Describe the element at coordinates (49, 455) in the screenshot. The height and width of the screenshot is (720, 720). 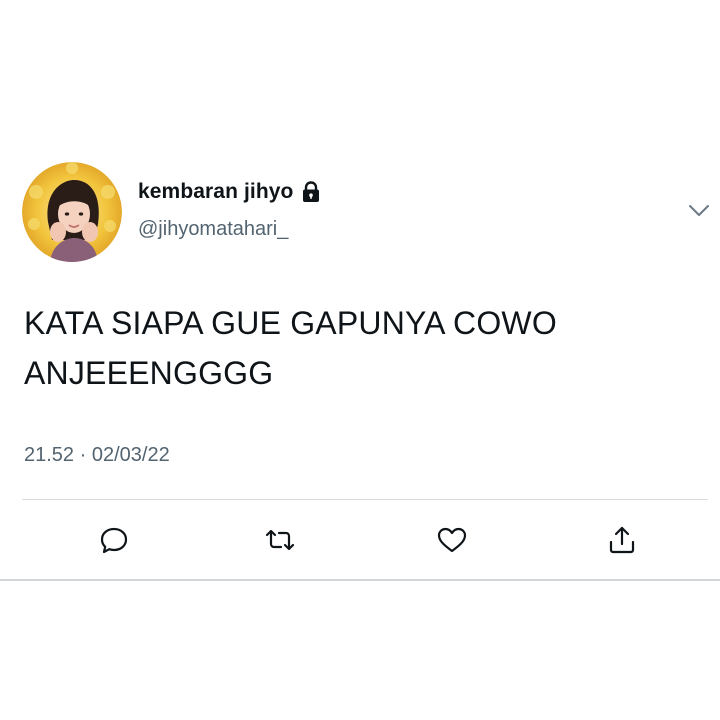
I see `tweet-time: 21.52` at that location.